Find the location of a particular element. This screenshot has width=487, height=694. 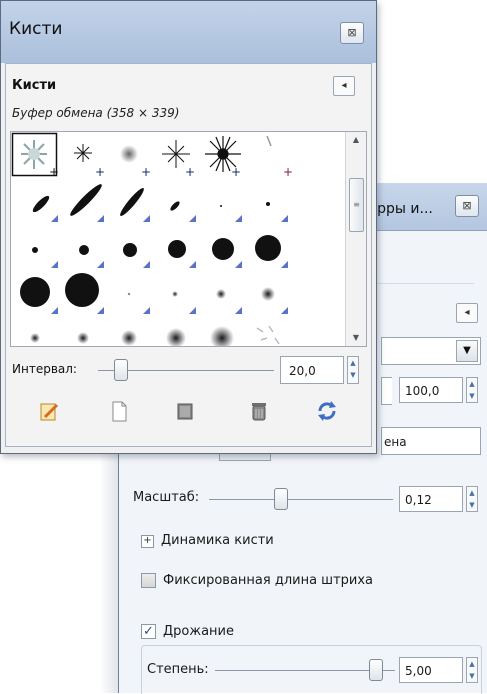

delete-brush-button is located at coordinates (259, 411).